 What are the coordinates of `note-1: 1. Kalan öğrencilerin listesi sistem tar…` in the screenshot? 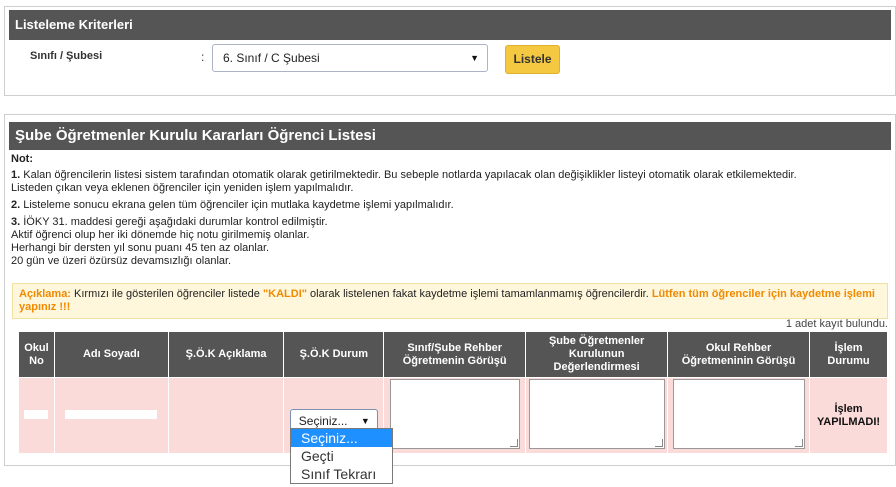 It's located at (404, 181).